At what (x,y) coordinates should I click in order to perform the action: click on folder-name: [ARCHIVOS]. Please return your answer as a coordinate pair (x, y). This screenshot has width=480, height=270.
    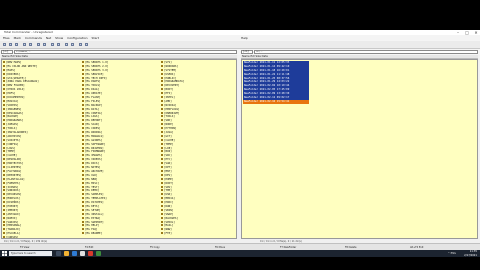
    Looking at the image, I should click on (14, 136).